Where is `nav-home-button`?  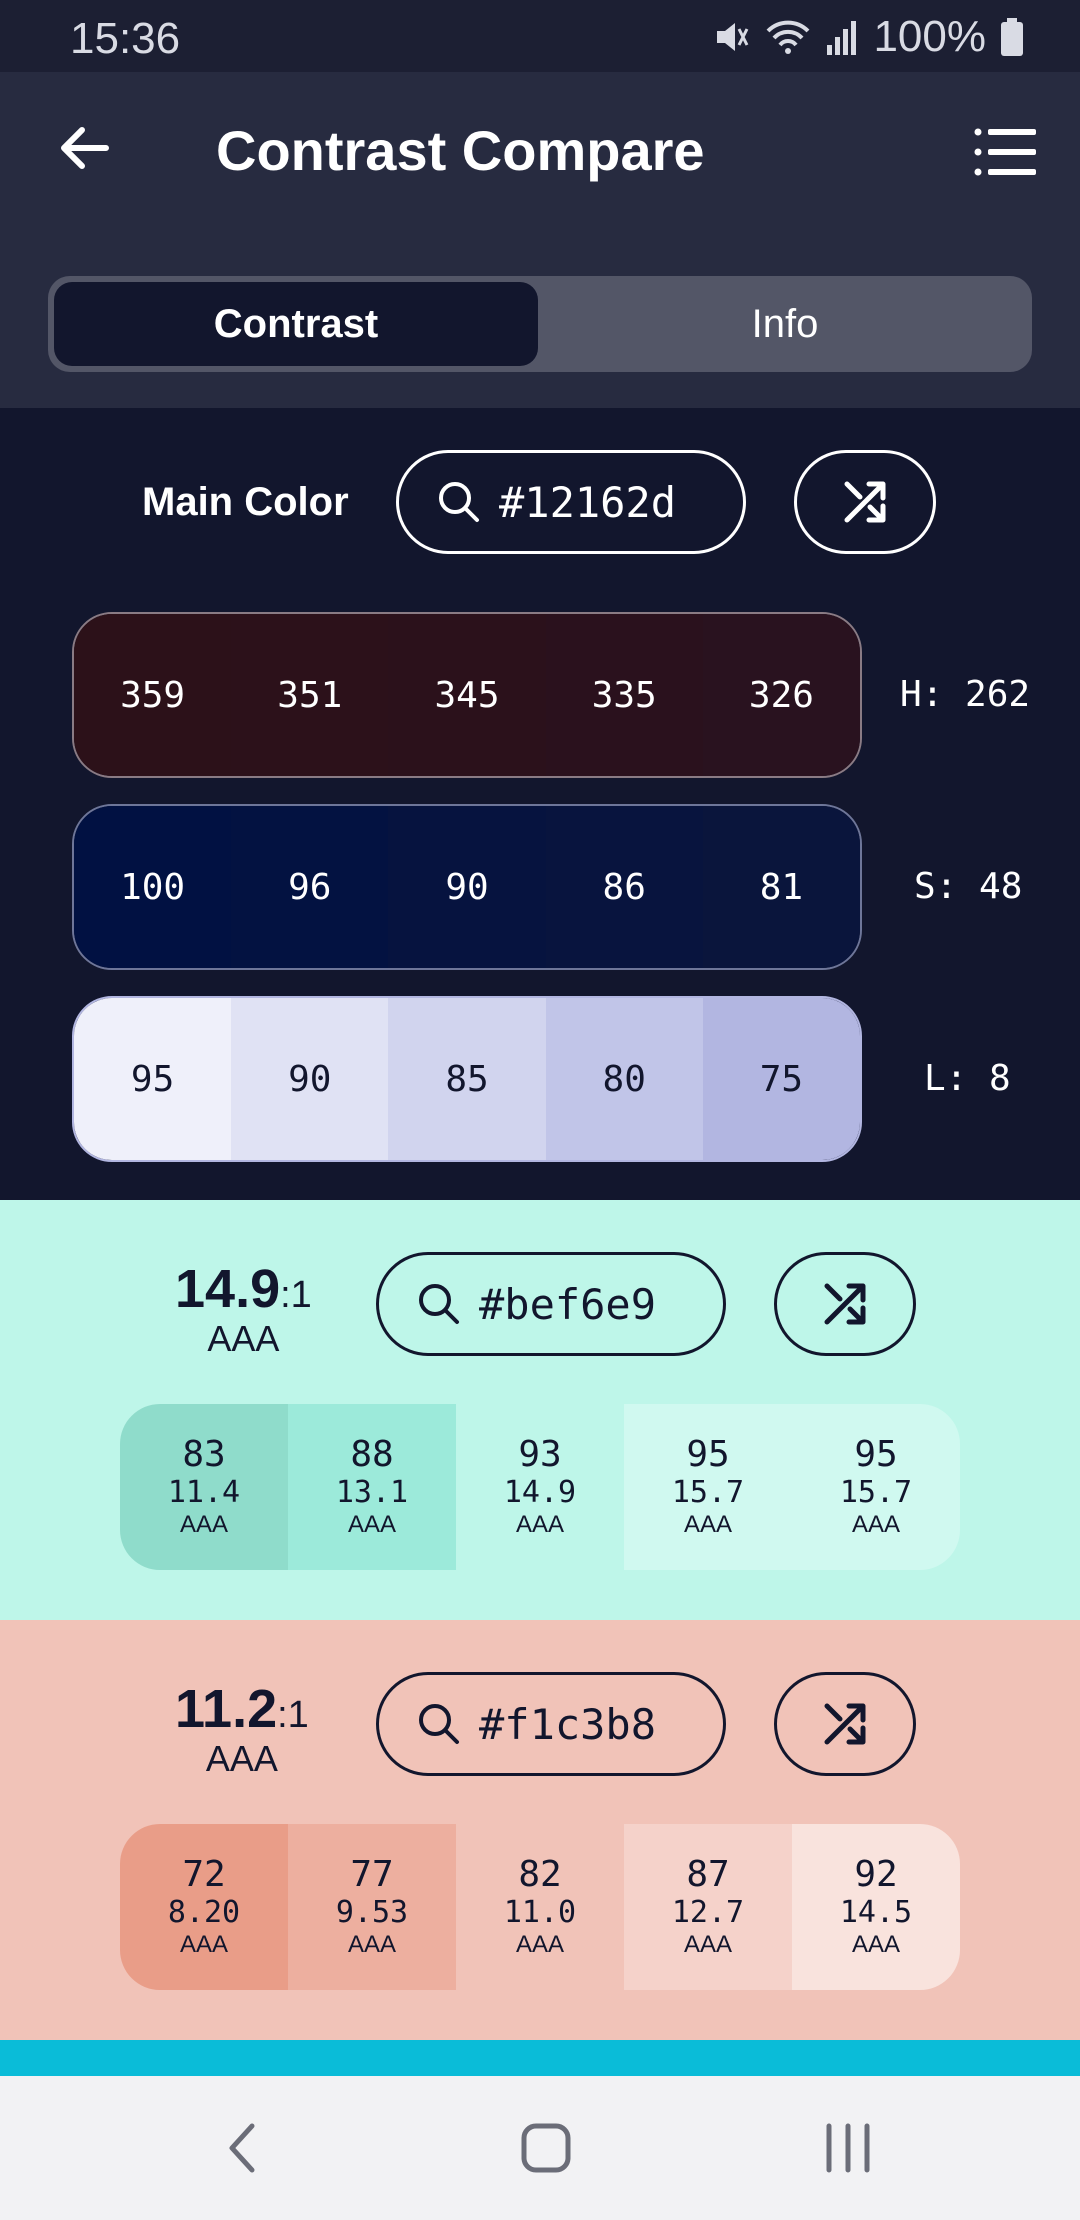 nav-home-button is located at coordinates (546, 2148).